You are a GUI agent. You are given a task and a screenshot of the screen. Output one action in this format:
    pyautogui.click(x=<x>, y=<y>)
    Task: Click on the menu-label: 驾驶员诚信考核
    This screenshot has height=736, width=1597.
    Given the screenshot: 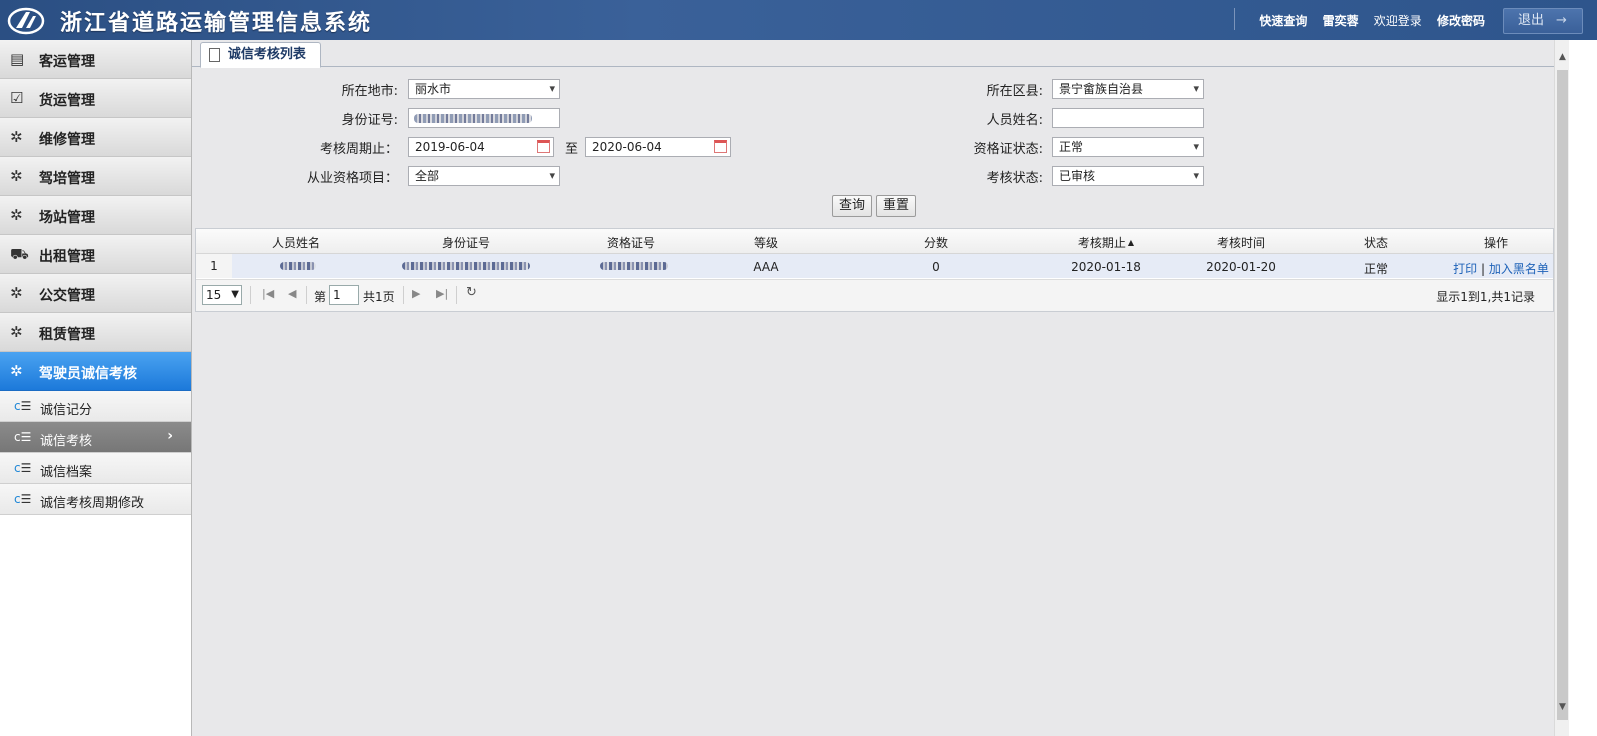 What is the action you would take?
    pyautogui.click(x=88, y=374)
    